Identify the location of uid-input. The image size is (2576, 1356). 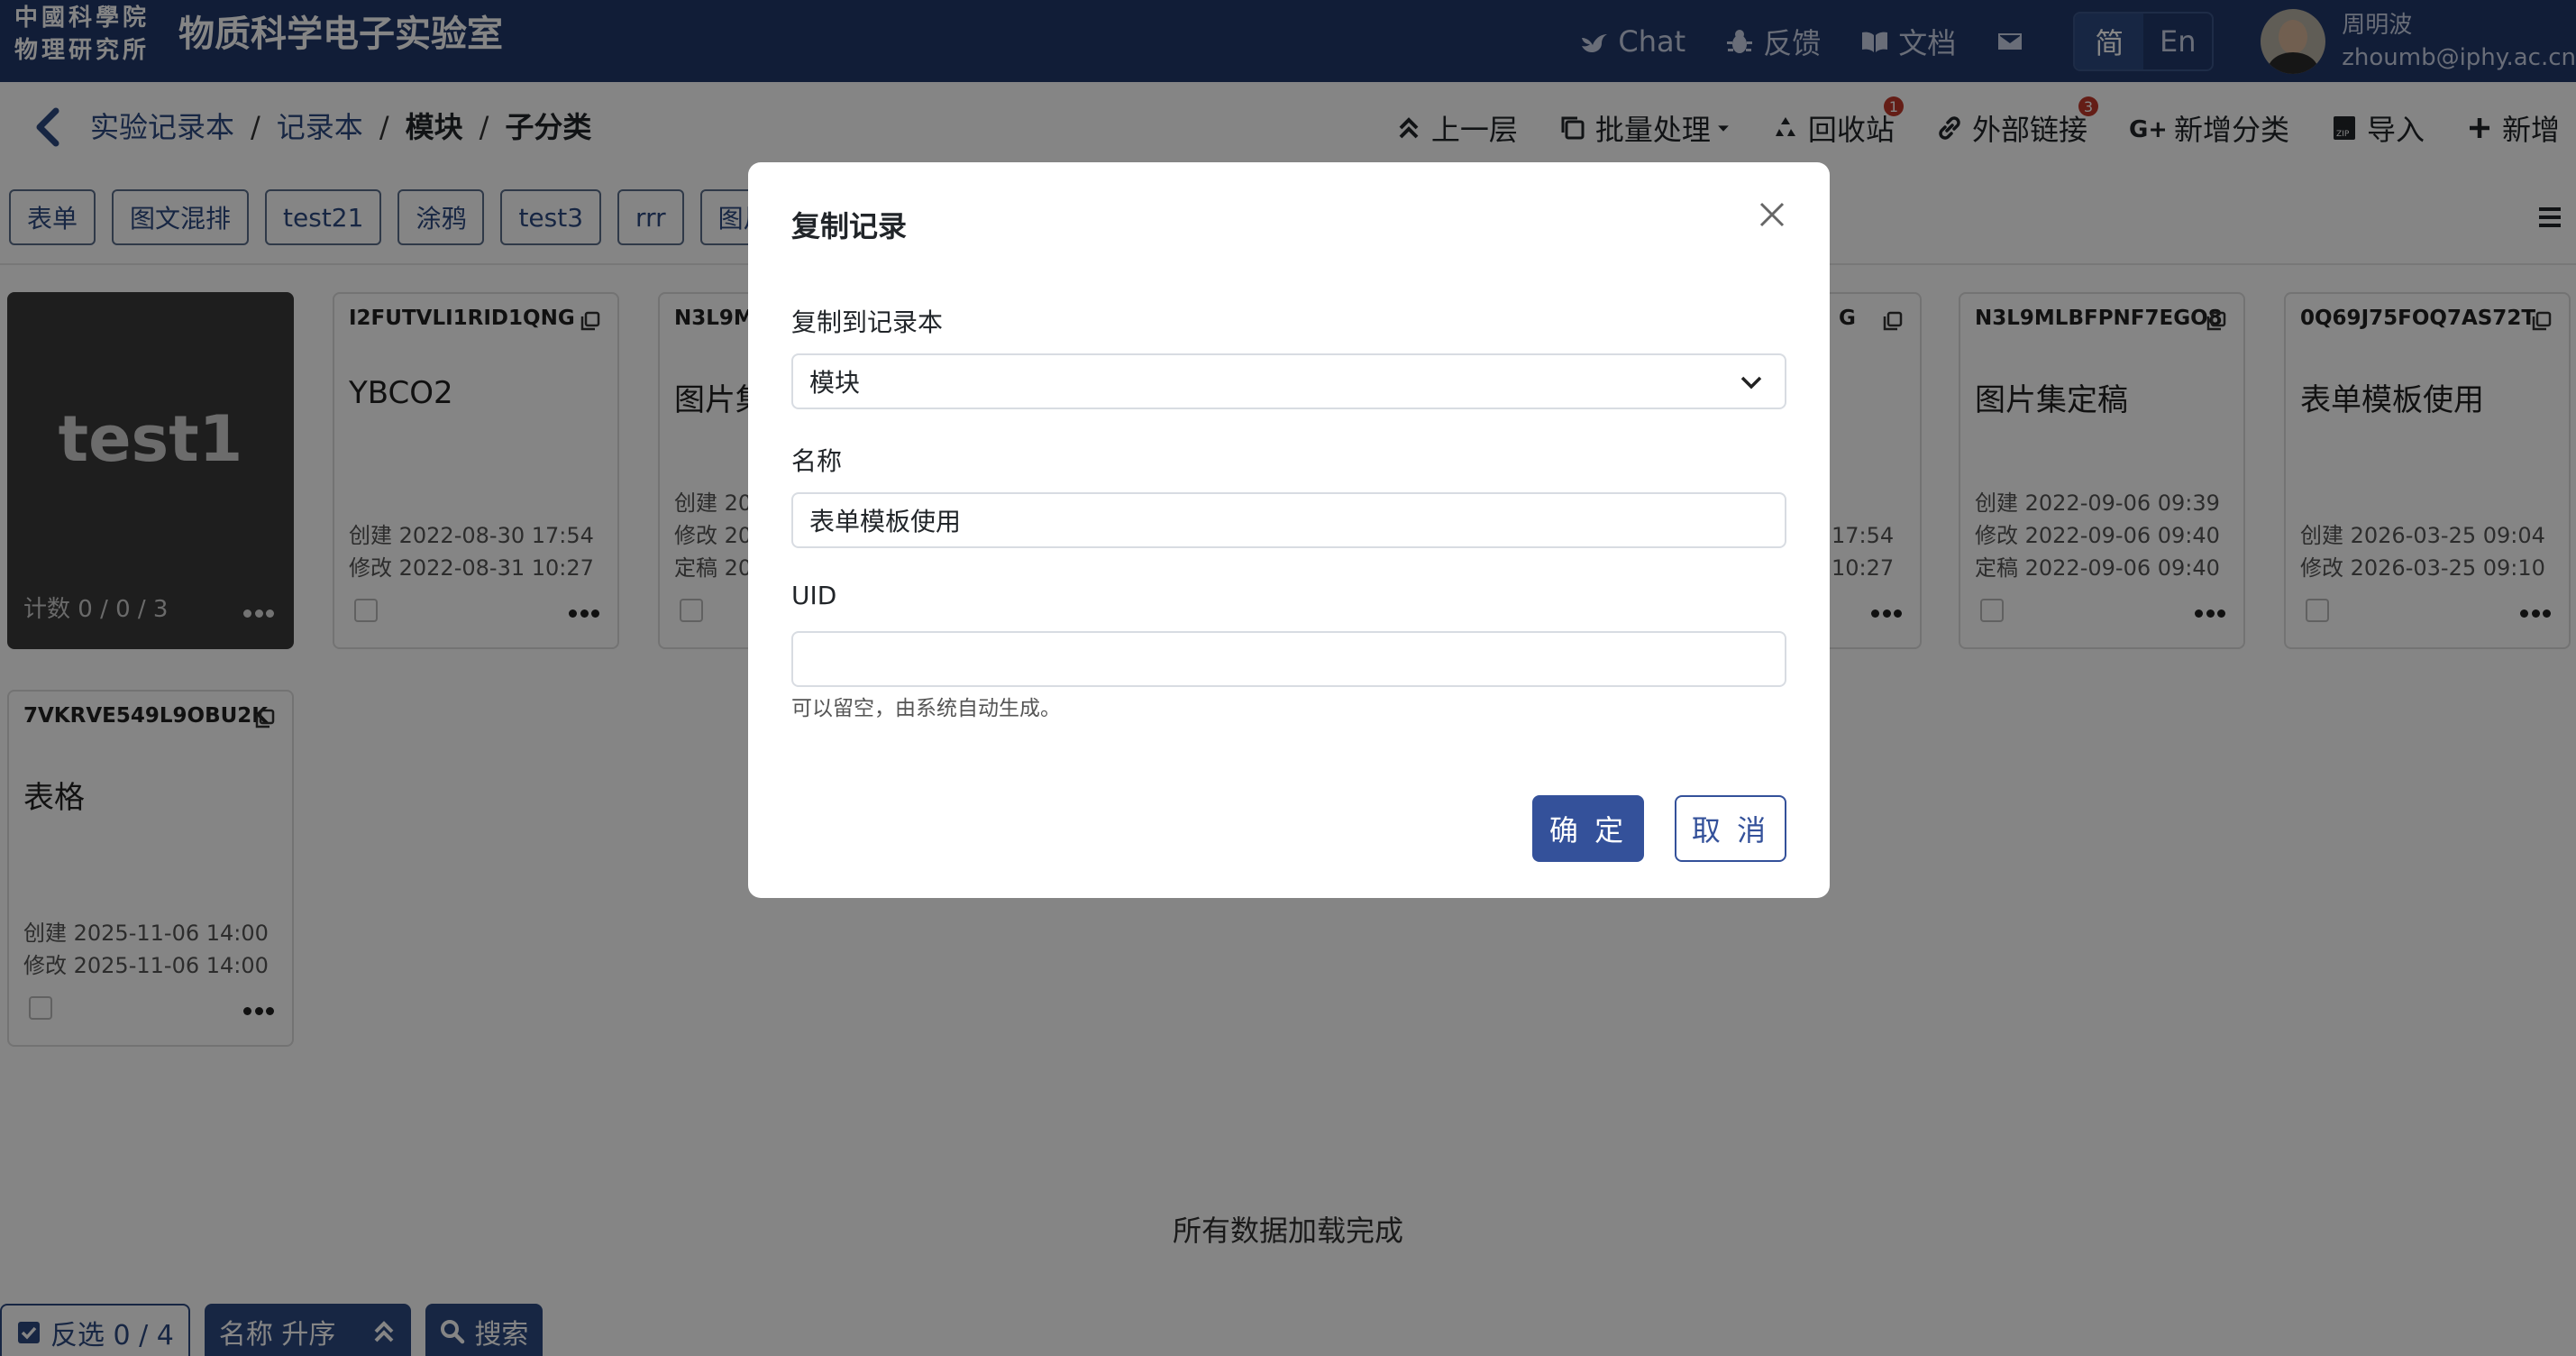
(1288, 659).